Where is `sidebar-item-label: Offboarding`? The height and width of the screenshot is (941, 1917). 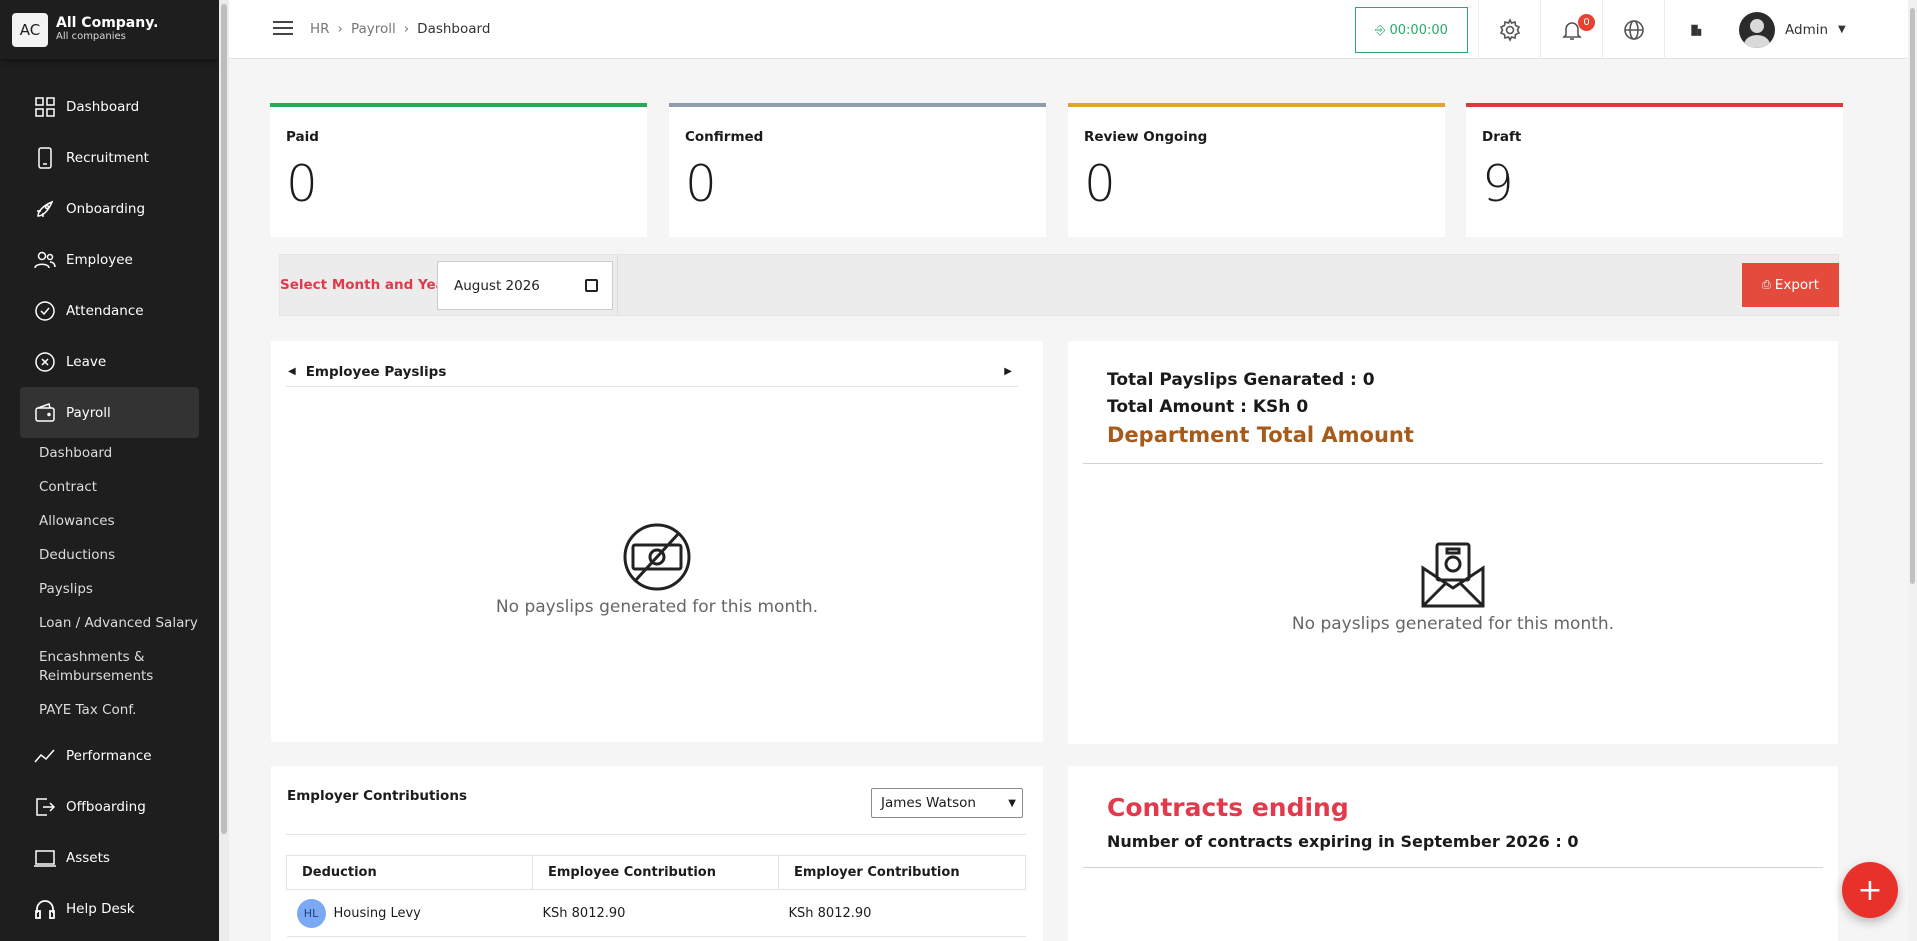 sidebar-item-label: Offboarding is located at coordinates (106, 806).